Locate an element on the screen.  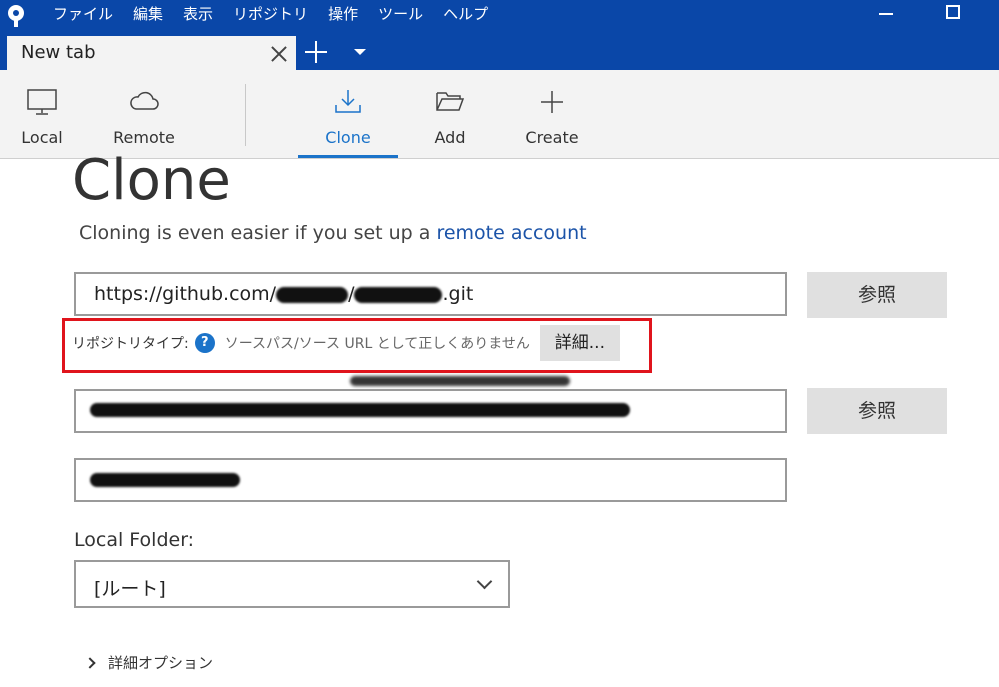
maximize-button is located at coordinates (953, 12).